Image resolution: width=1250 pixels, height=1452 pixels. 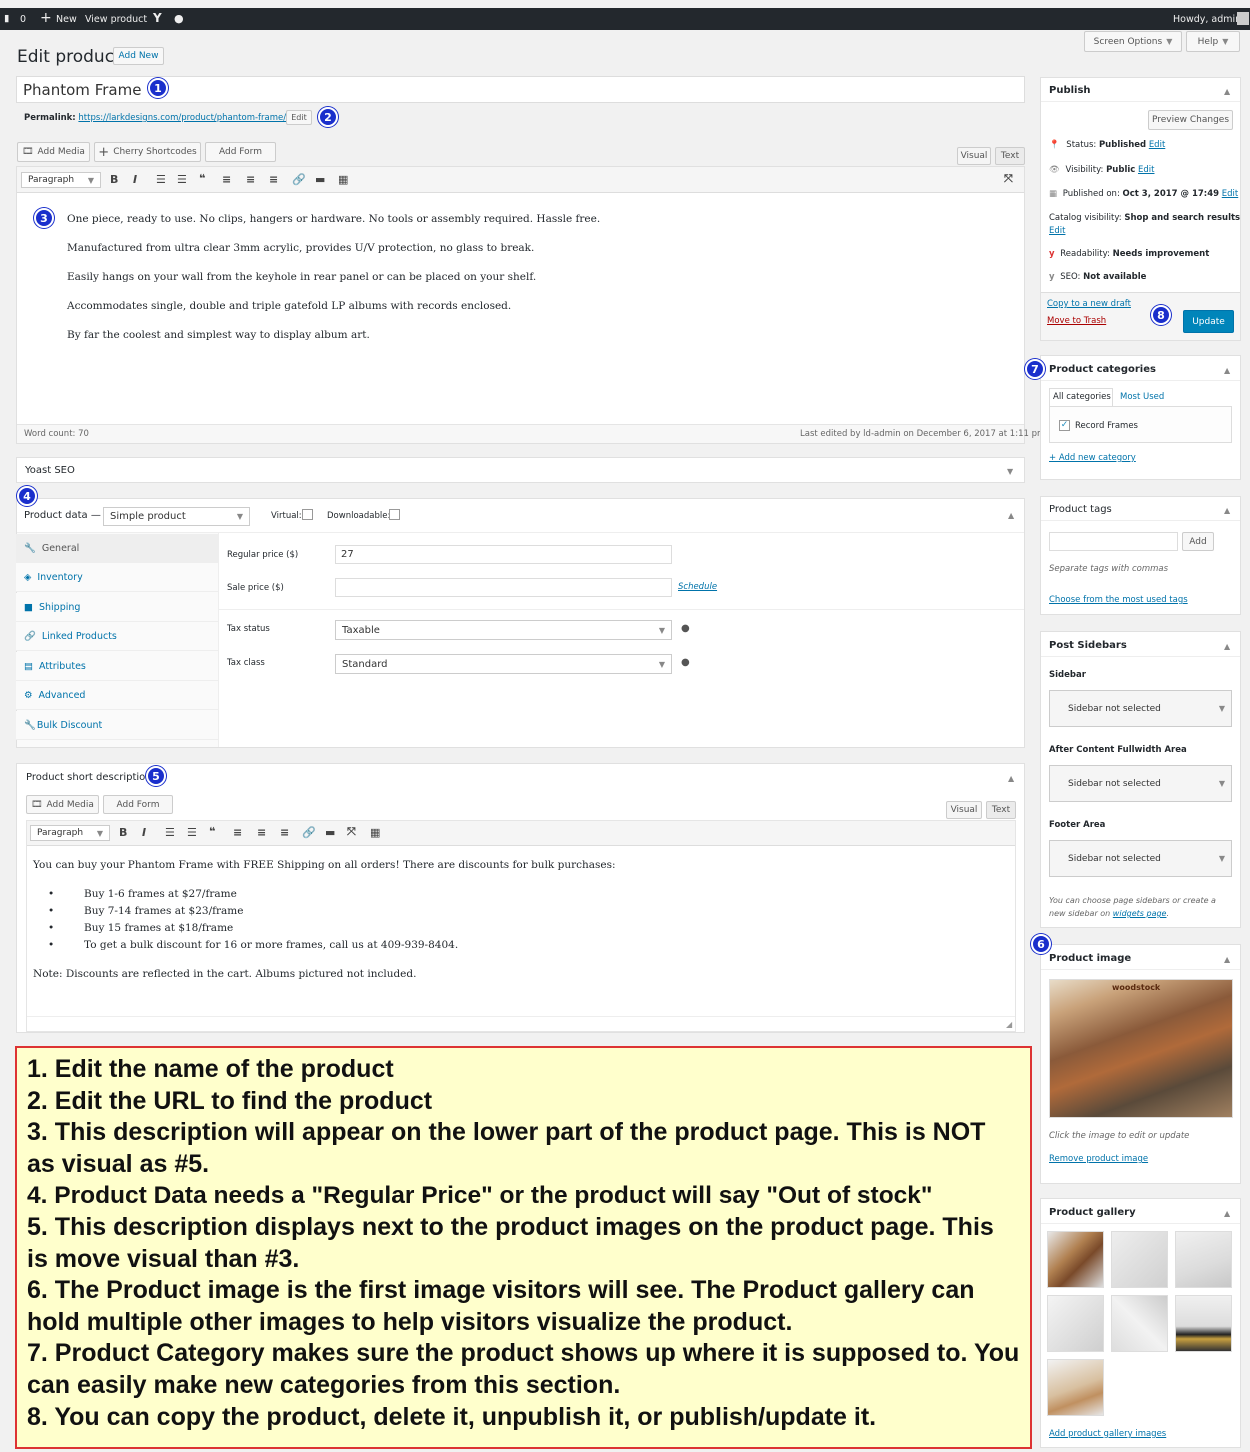 What do you see at coordinates (142, 894) in the screenshot?
I see `sd-bullet-1: • Buy 1-6 frames at $27/frame` at bounding box center [142, 894].